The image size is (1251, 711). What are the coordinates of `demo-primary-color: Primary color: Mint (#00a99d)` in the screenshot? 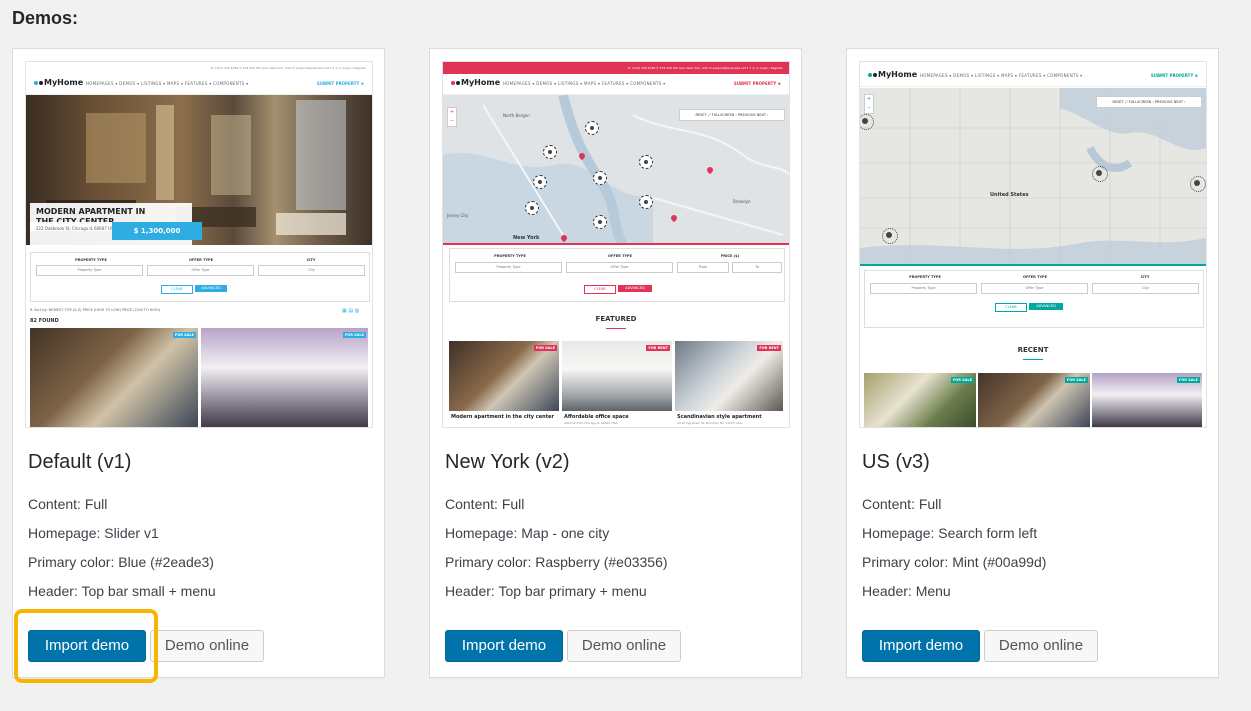 It's located at (954, 562).